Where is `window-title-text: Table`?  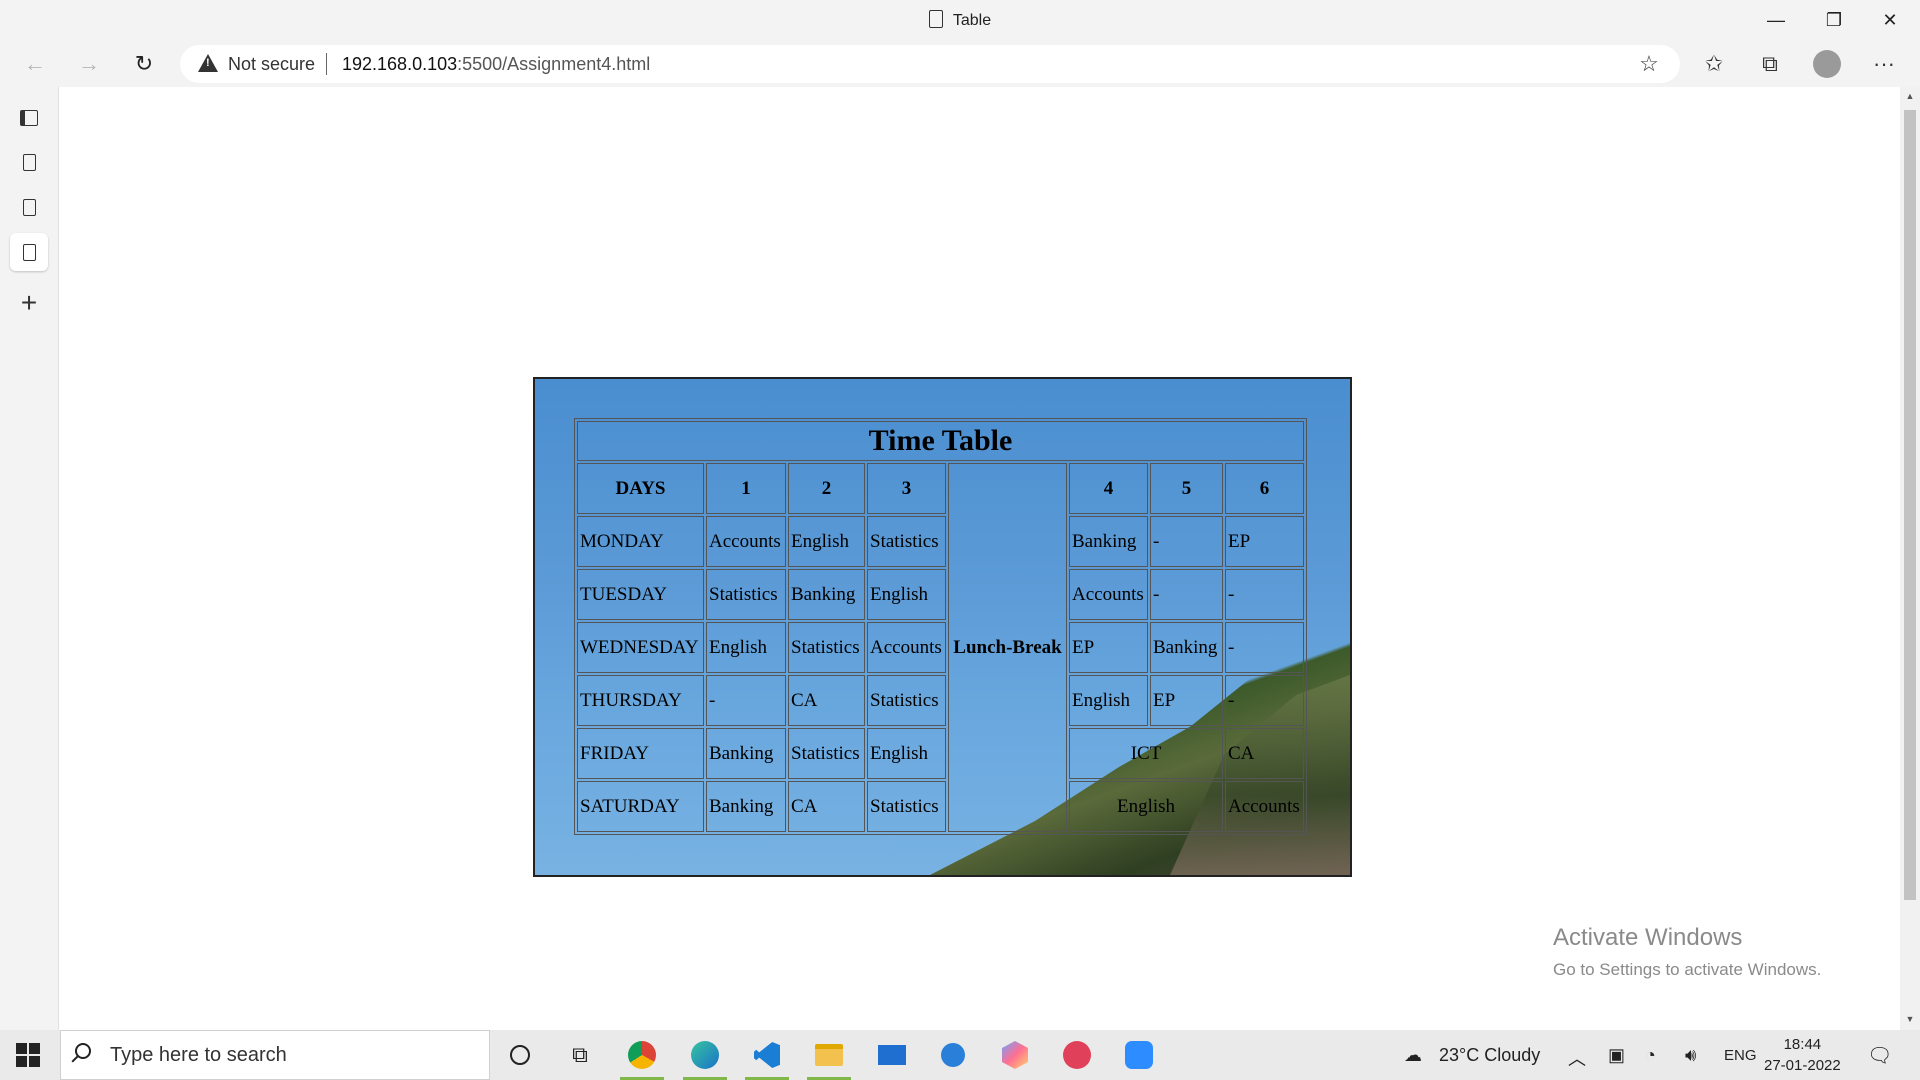 window-title-text: Table is located at coordinates (972, 20).